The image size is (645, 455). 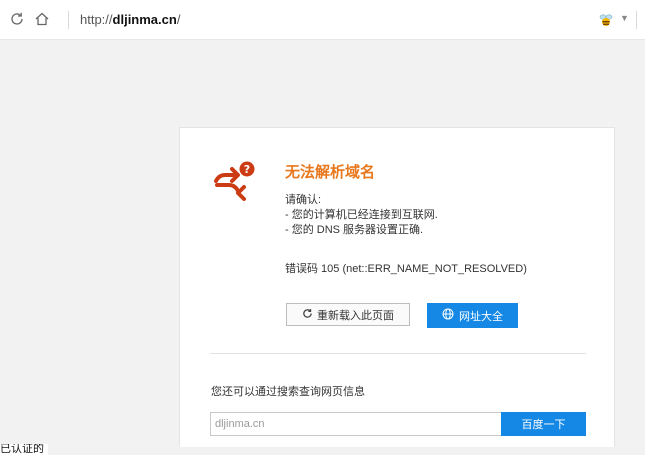 I want to click on reload-button: 重新载入此页面, so click(x=348, y=314).